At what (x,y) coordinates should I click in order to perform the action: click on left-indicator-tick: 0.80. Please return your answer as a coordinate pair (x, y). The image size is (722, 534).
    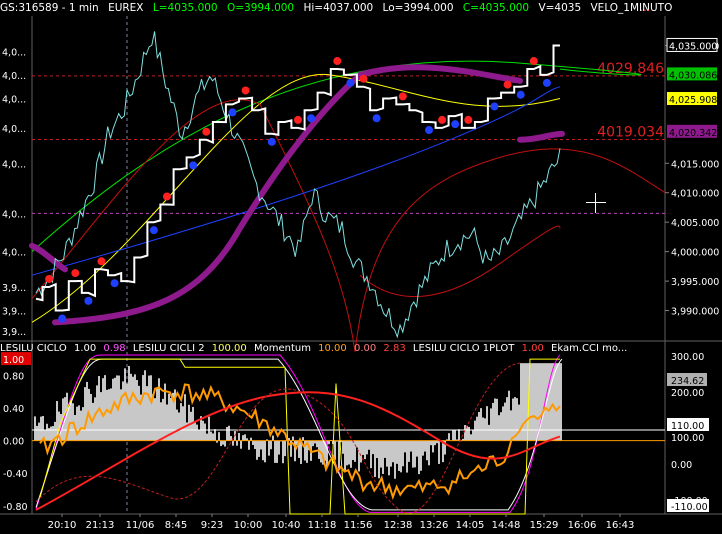
    Looking at the image, I should click on (13, 376).